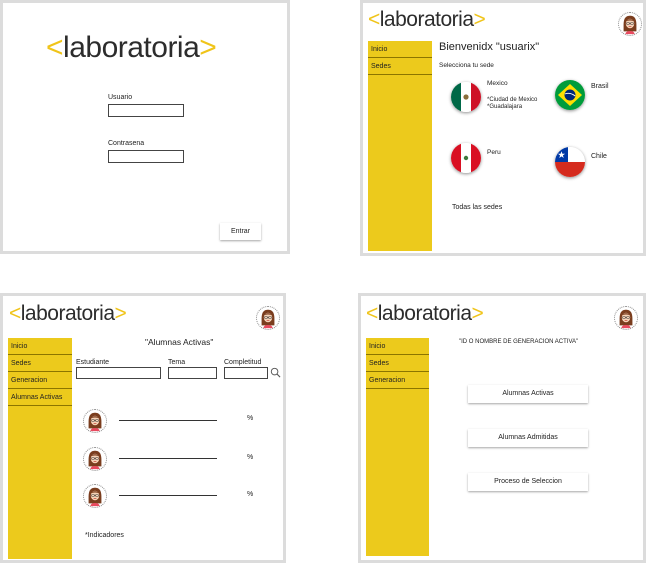 The width and height of the screenshot is (648, 570). What do you see at coordinates (93, 362) in the screenshot?
I see `student-filter-label: Estudiante` at bounding box center [93, 362].